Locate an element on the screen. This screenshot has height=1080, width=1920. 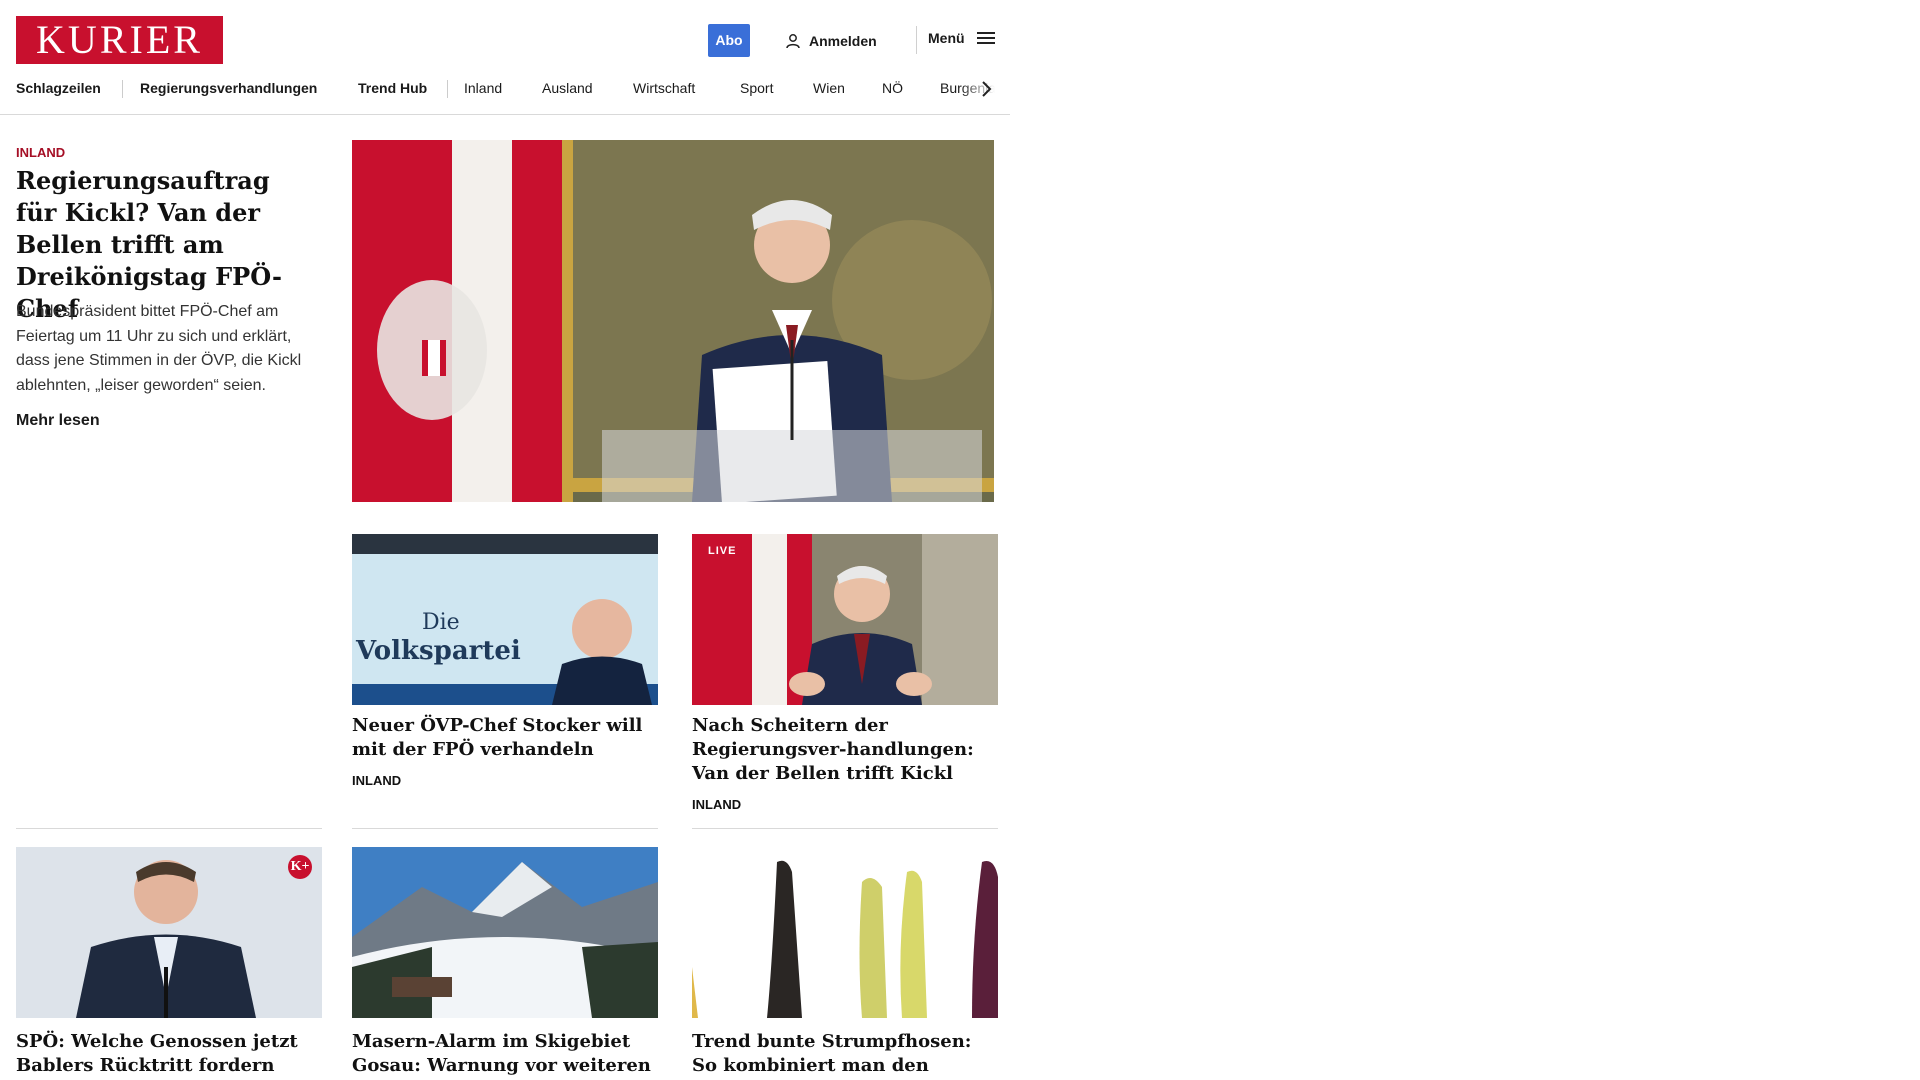
read-more-link: Mehr lesen is located at coordinates (58, 421).